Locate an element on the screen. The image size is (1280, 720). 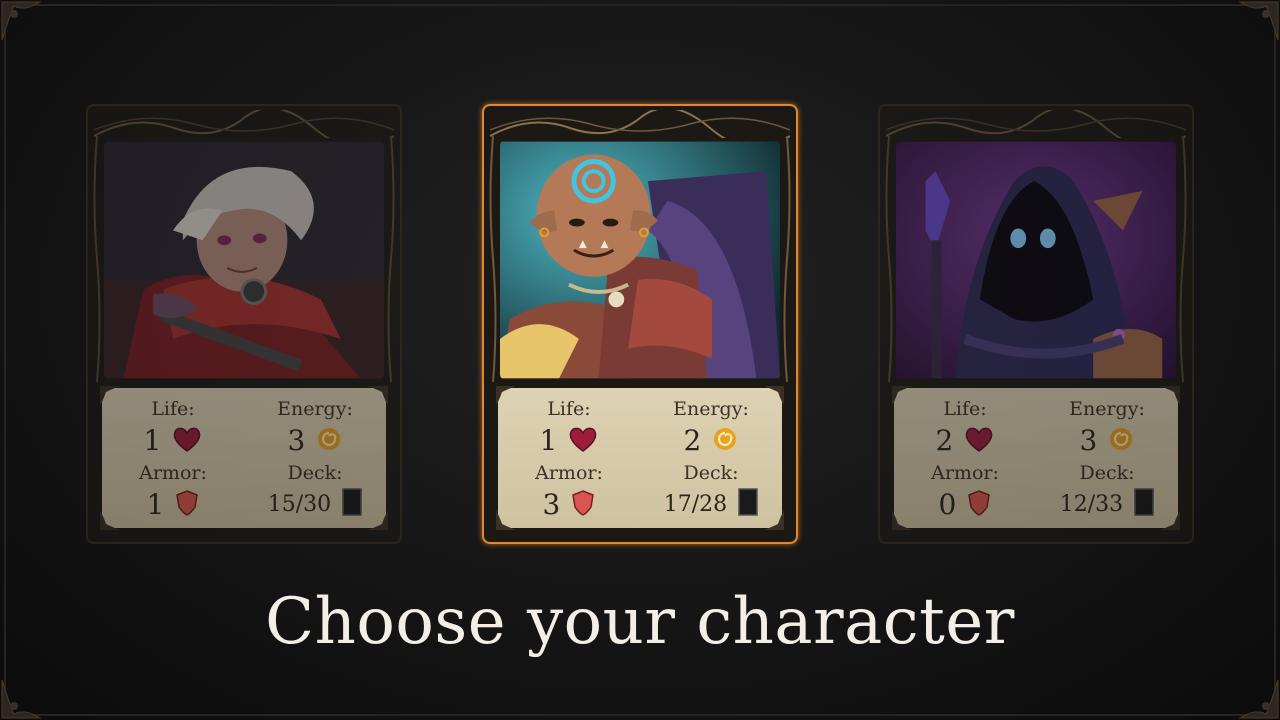
deck-stat: Deck: 17/28 is located at coordinates (711, 493).